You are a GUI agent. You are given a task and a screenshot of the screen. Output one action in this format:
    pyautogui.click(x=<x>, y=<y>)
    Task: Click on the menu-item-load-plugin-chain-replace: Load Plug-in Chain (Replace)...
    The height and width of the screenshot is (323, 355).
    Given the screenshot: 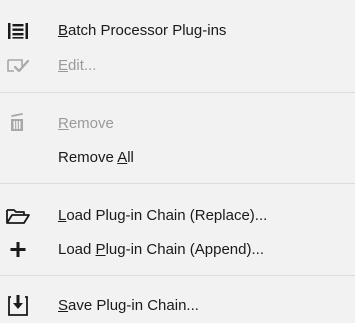 What is the action you would take?
    pyautogui.click(x=177, y=216)
    